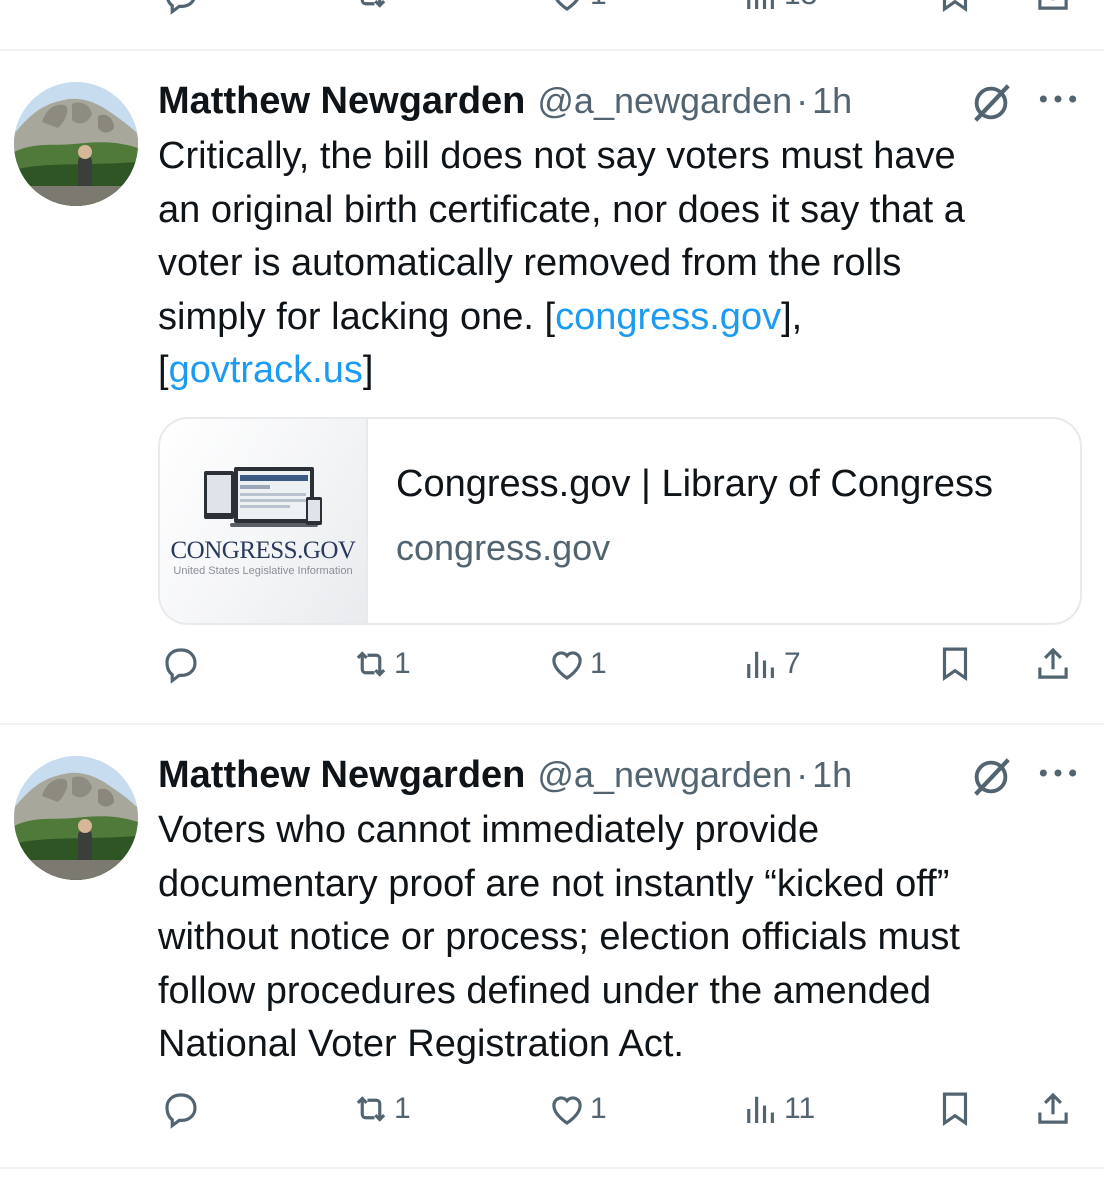 The width and height of the screenshot is (1104, 1200). I want to click on tweet-action-bar: 1 1 11, so click(552, 1112).